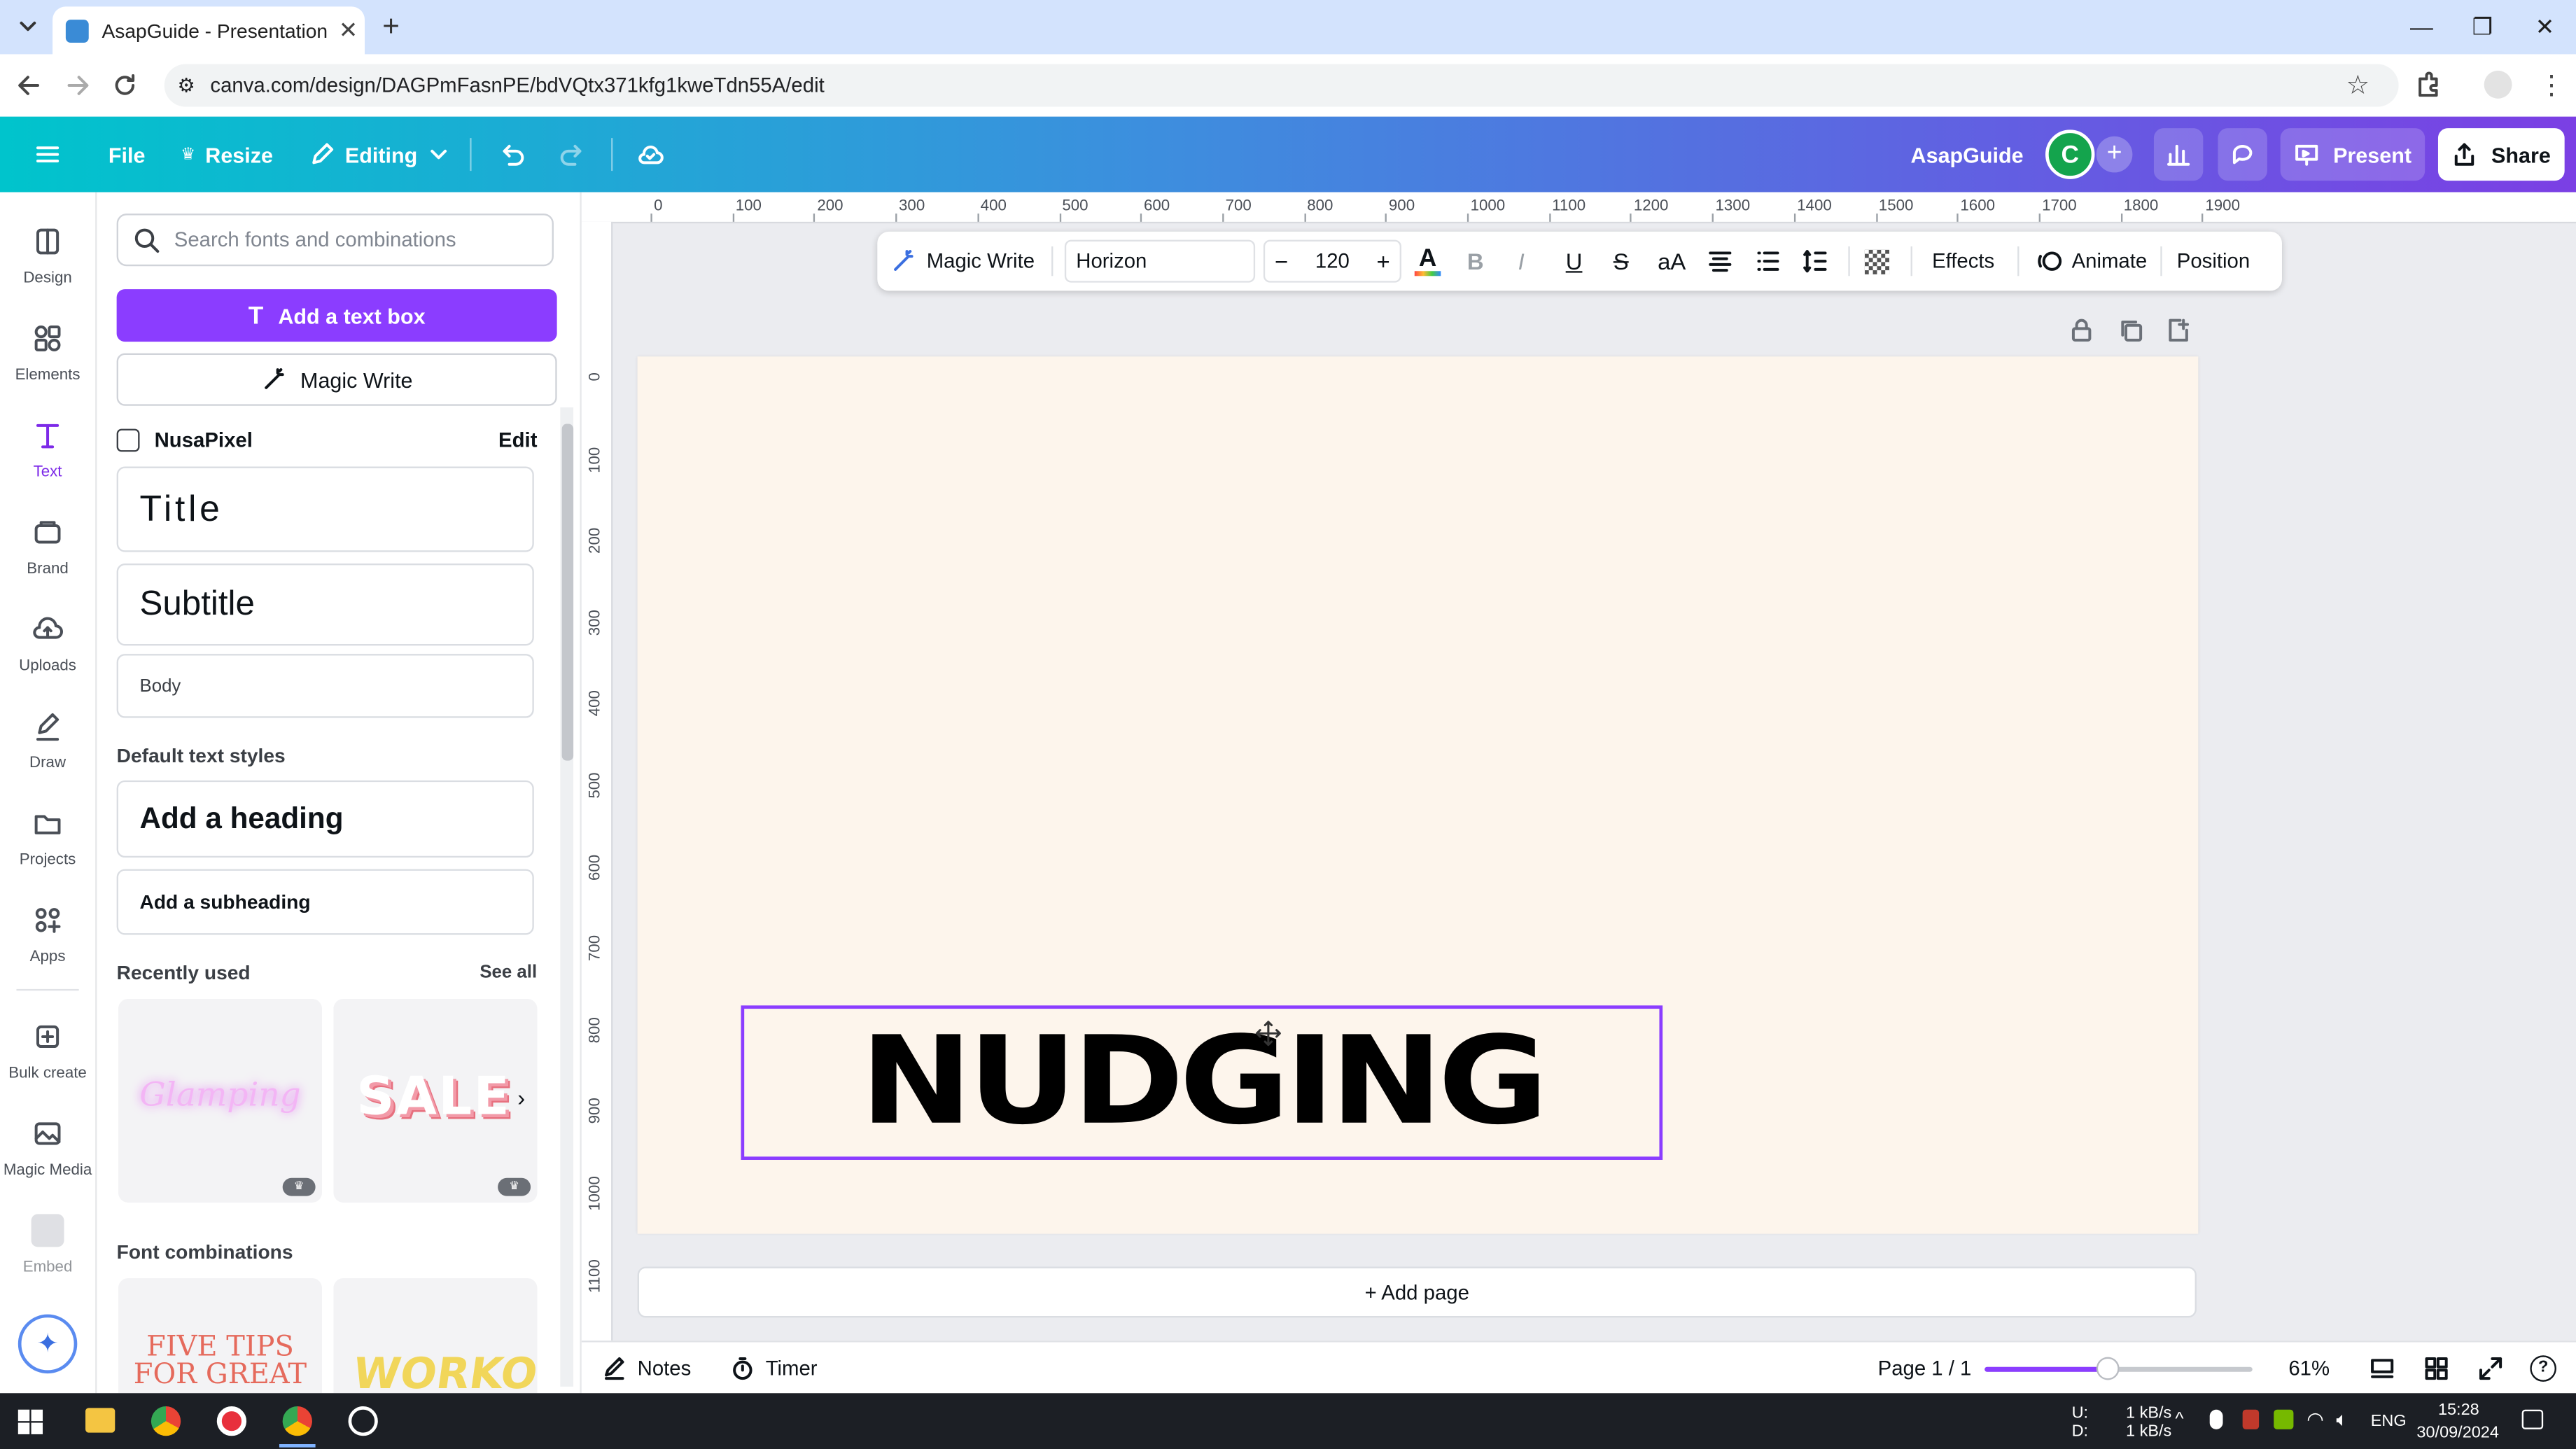  Describe the element at coordinates (2490, 1368) in the screenshot. I see `fullscreen-button` at that location.